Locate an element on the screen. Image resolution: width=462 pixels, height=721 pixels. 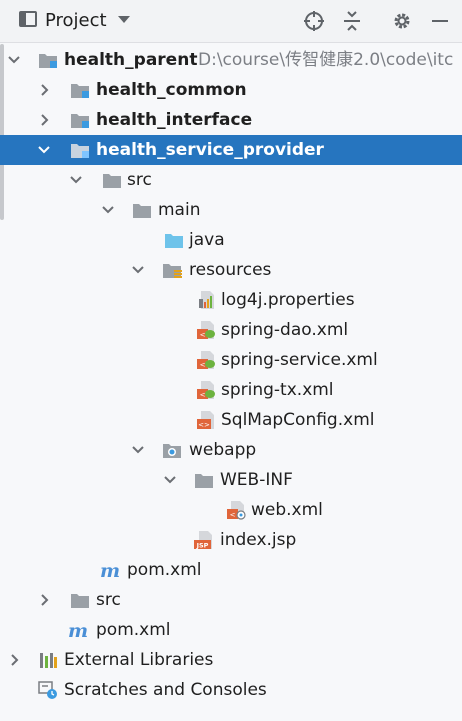
locate-icon is located at coordinates (314, 21).